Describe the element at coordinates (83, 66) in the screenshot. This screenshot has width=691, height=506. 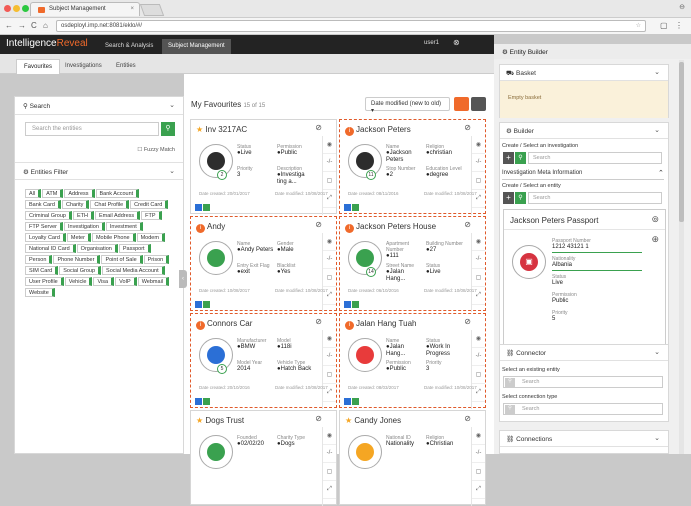
I see `tab-investigations: Investigations` at that location.